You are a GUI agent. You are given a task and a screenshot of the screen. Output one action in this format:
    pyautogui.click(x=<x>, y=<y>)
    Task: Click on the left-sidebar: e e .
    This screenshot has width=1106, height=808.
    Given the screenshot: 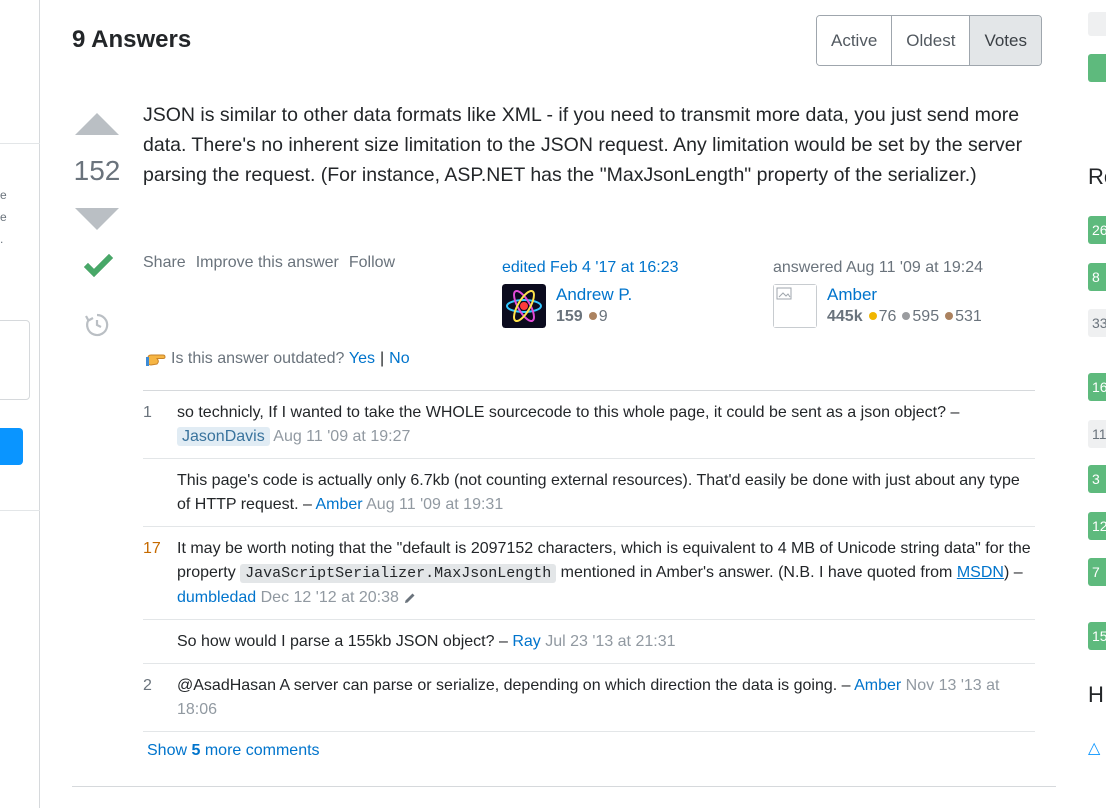 What is the action you would take?
    pyautogui.click(x=20, y=404)
    